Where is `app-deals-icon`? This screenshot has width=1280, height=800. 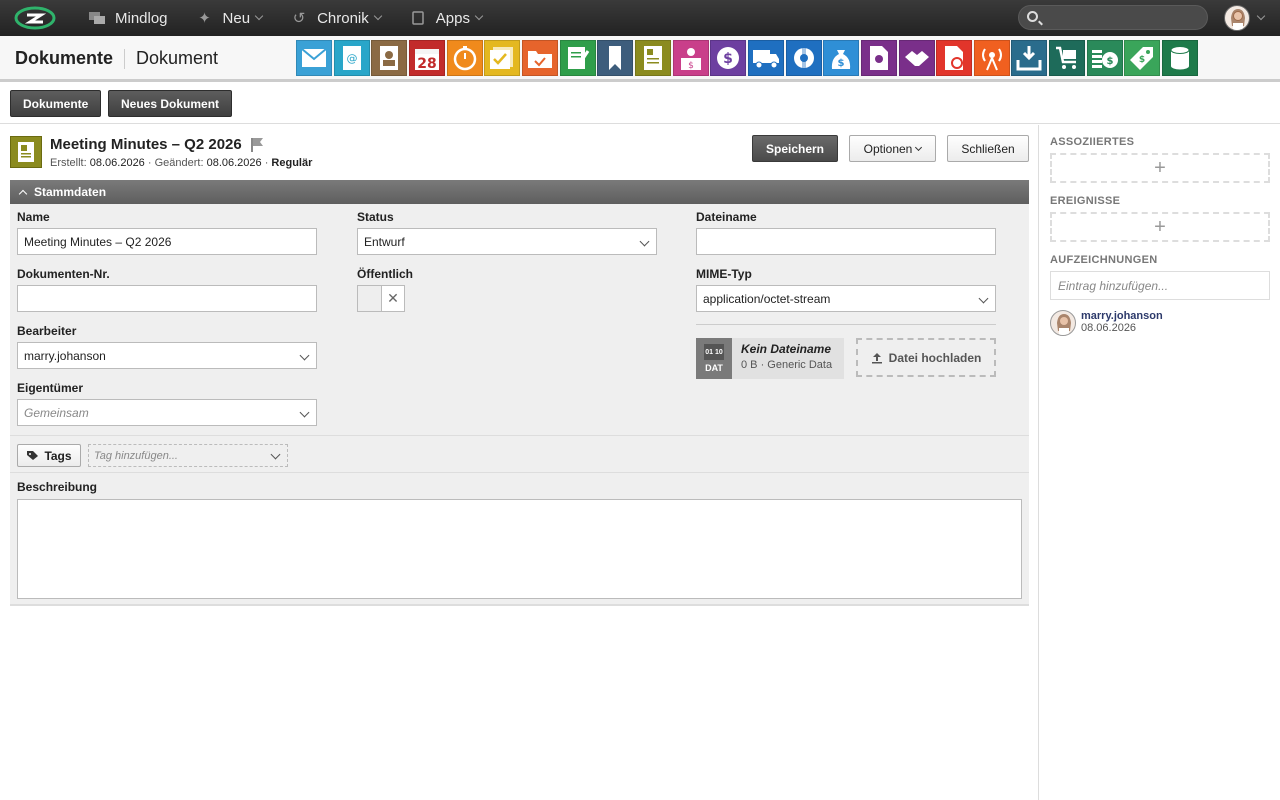
app-deals-icon is located at coordinates (916, 58).